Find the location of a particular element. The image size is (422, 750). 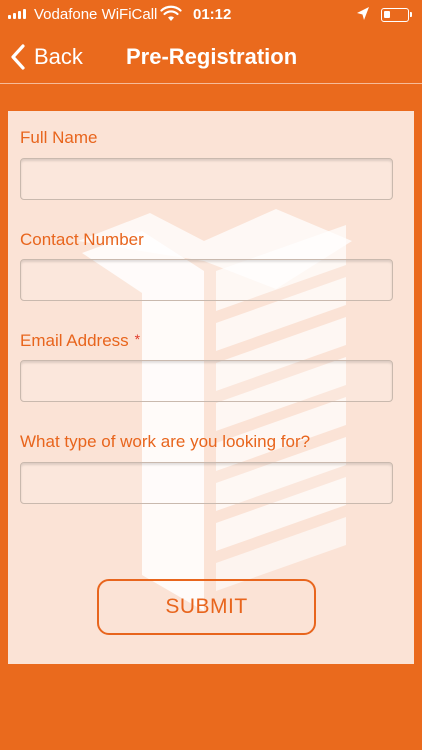

carrier-name: Vodafone WiFiCall is located at coordinates (96, 14).